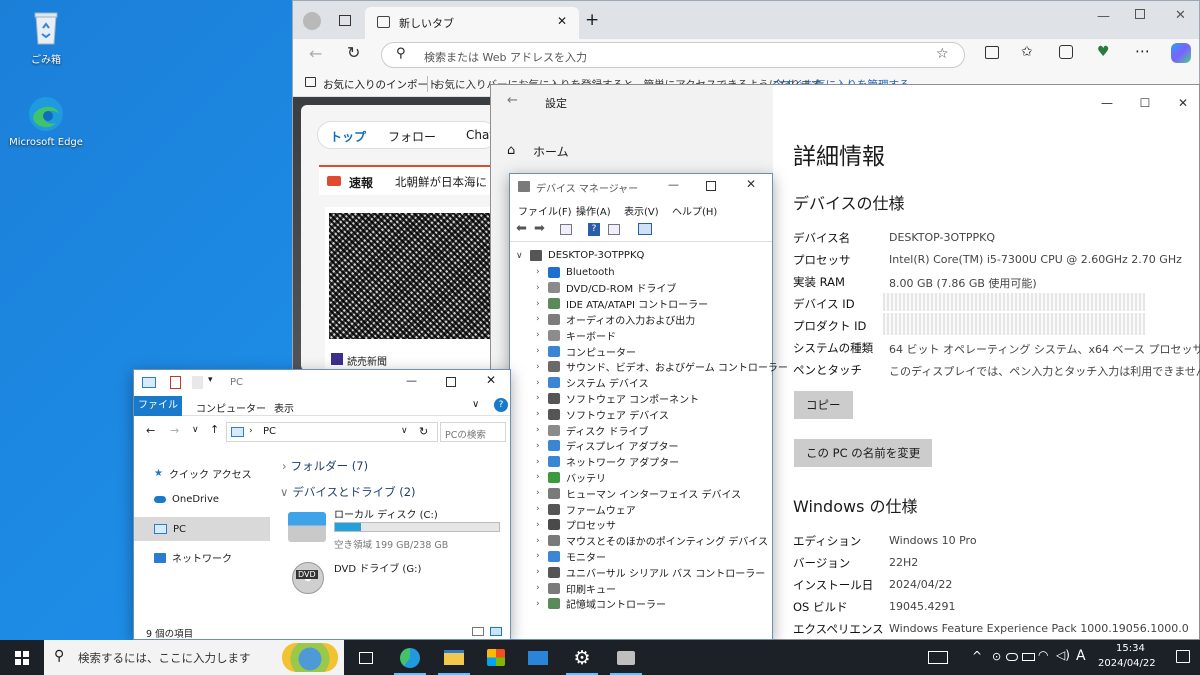 The height and width of the screenshot is (675, 1200). What do you see at coordinates (475, 404) in the screenshot?
I see `ribbon-expand-icon: ∨` at bounding box center [475, 404].